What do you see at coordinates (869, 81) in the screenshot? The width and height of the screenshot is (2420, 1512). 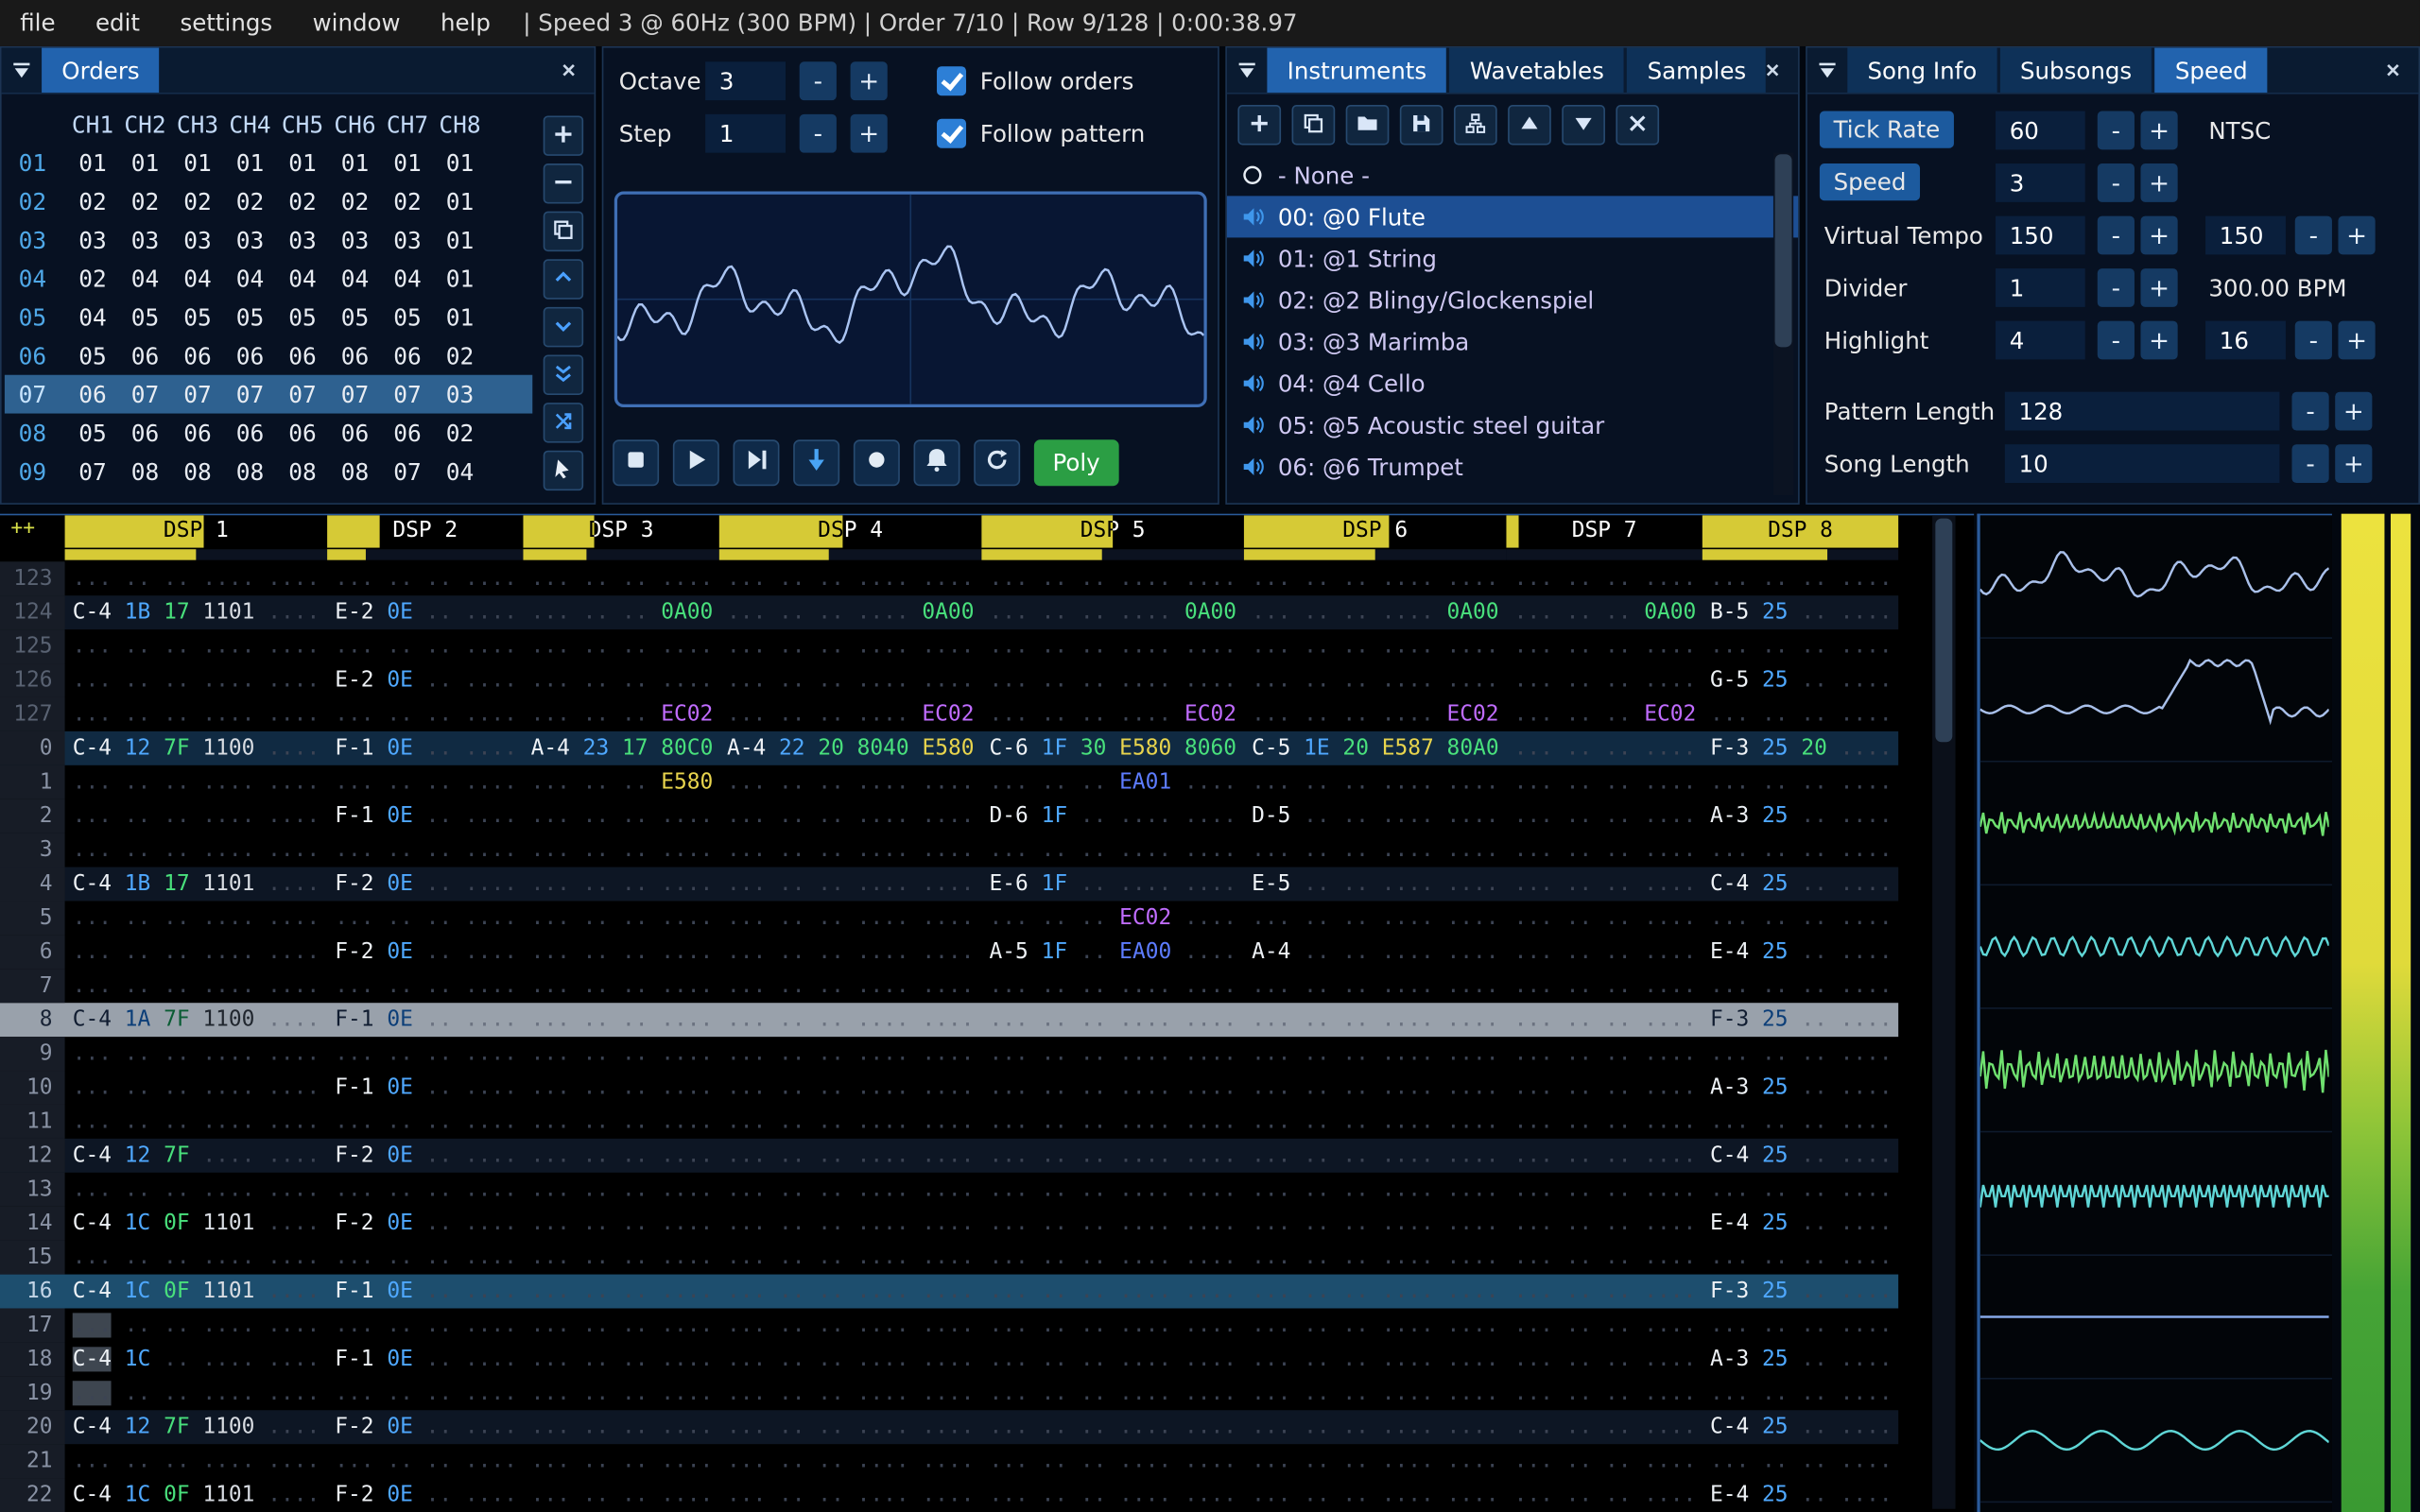 I see `octave-increase-button: +` at bounding box center [869, 81].